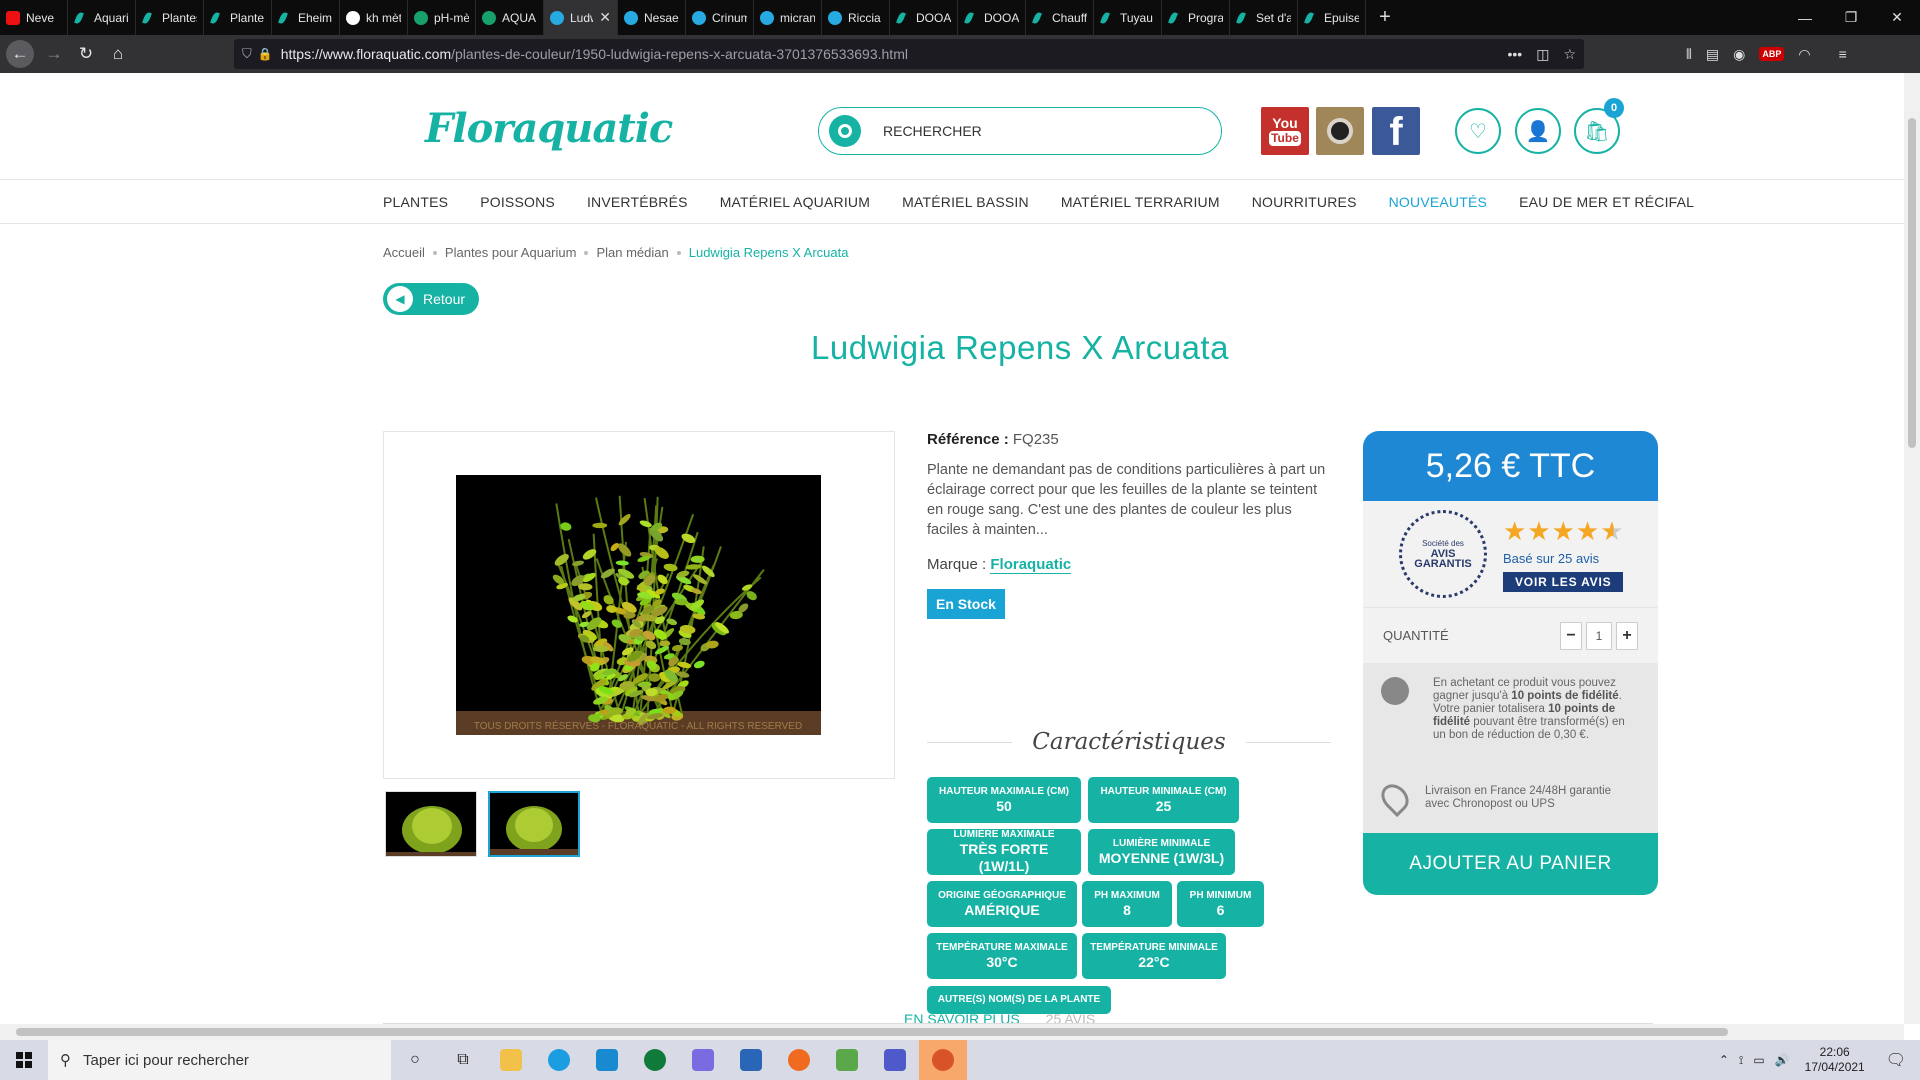  What do you see at coordinates (1571, 635) in the screenshot?
I see `decrease-quantity-button: −` at bounding box center [1571, 635].